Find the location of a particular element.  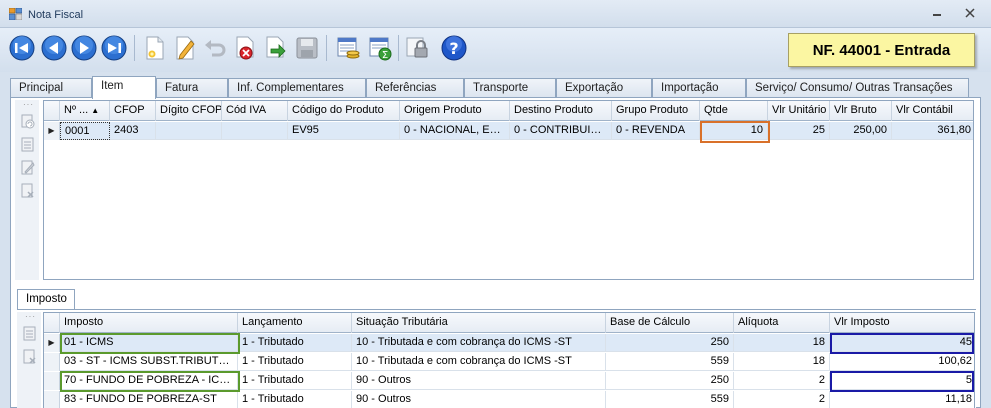

row-selector-header is located at coordinates (52, 111).